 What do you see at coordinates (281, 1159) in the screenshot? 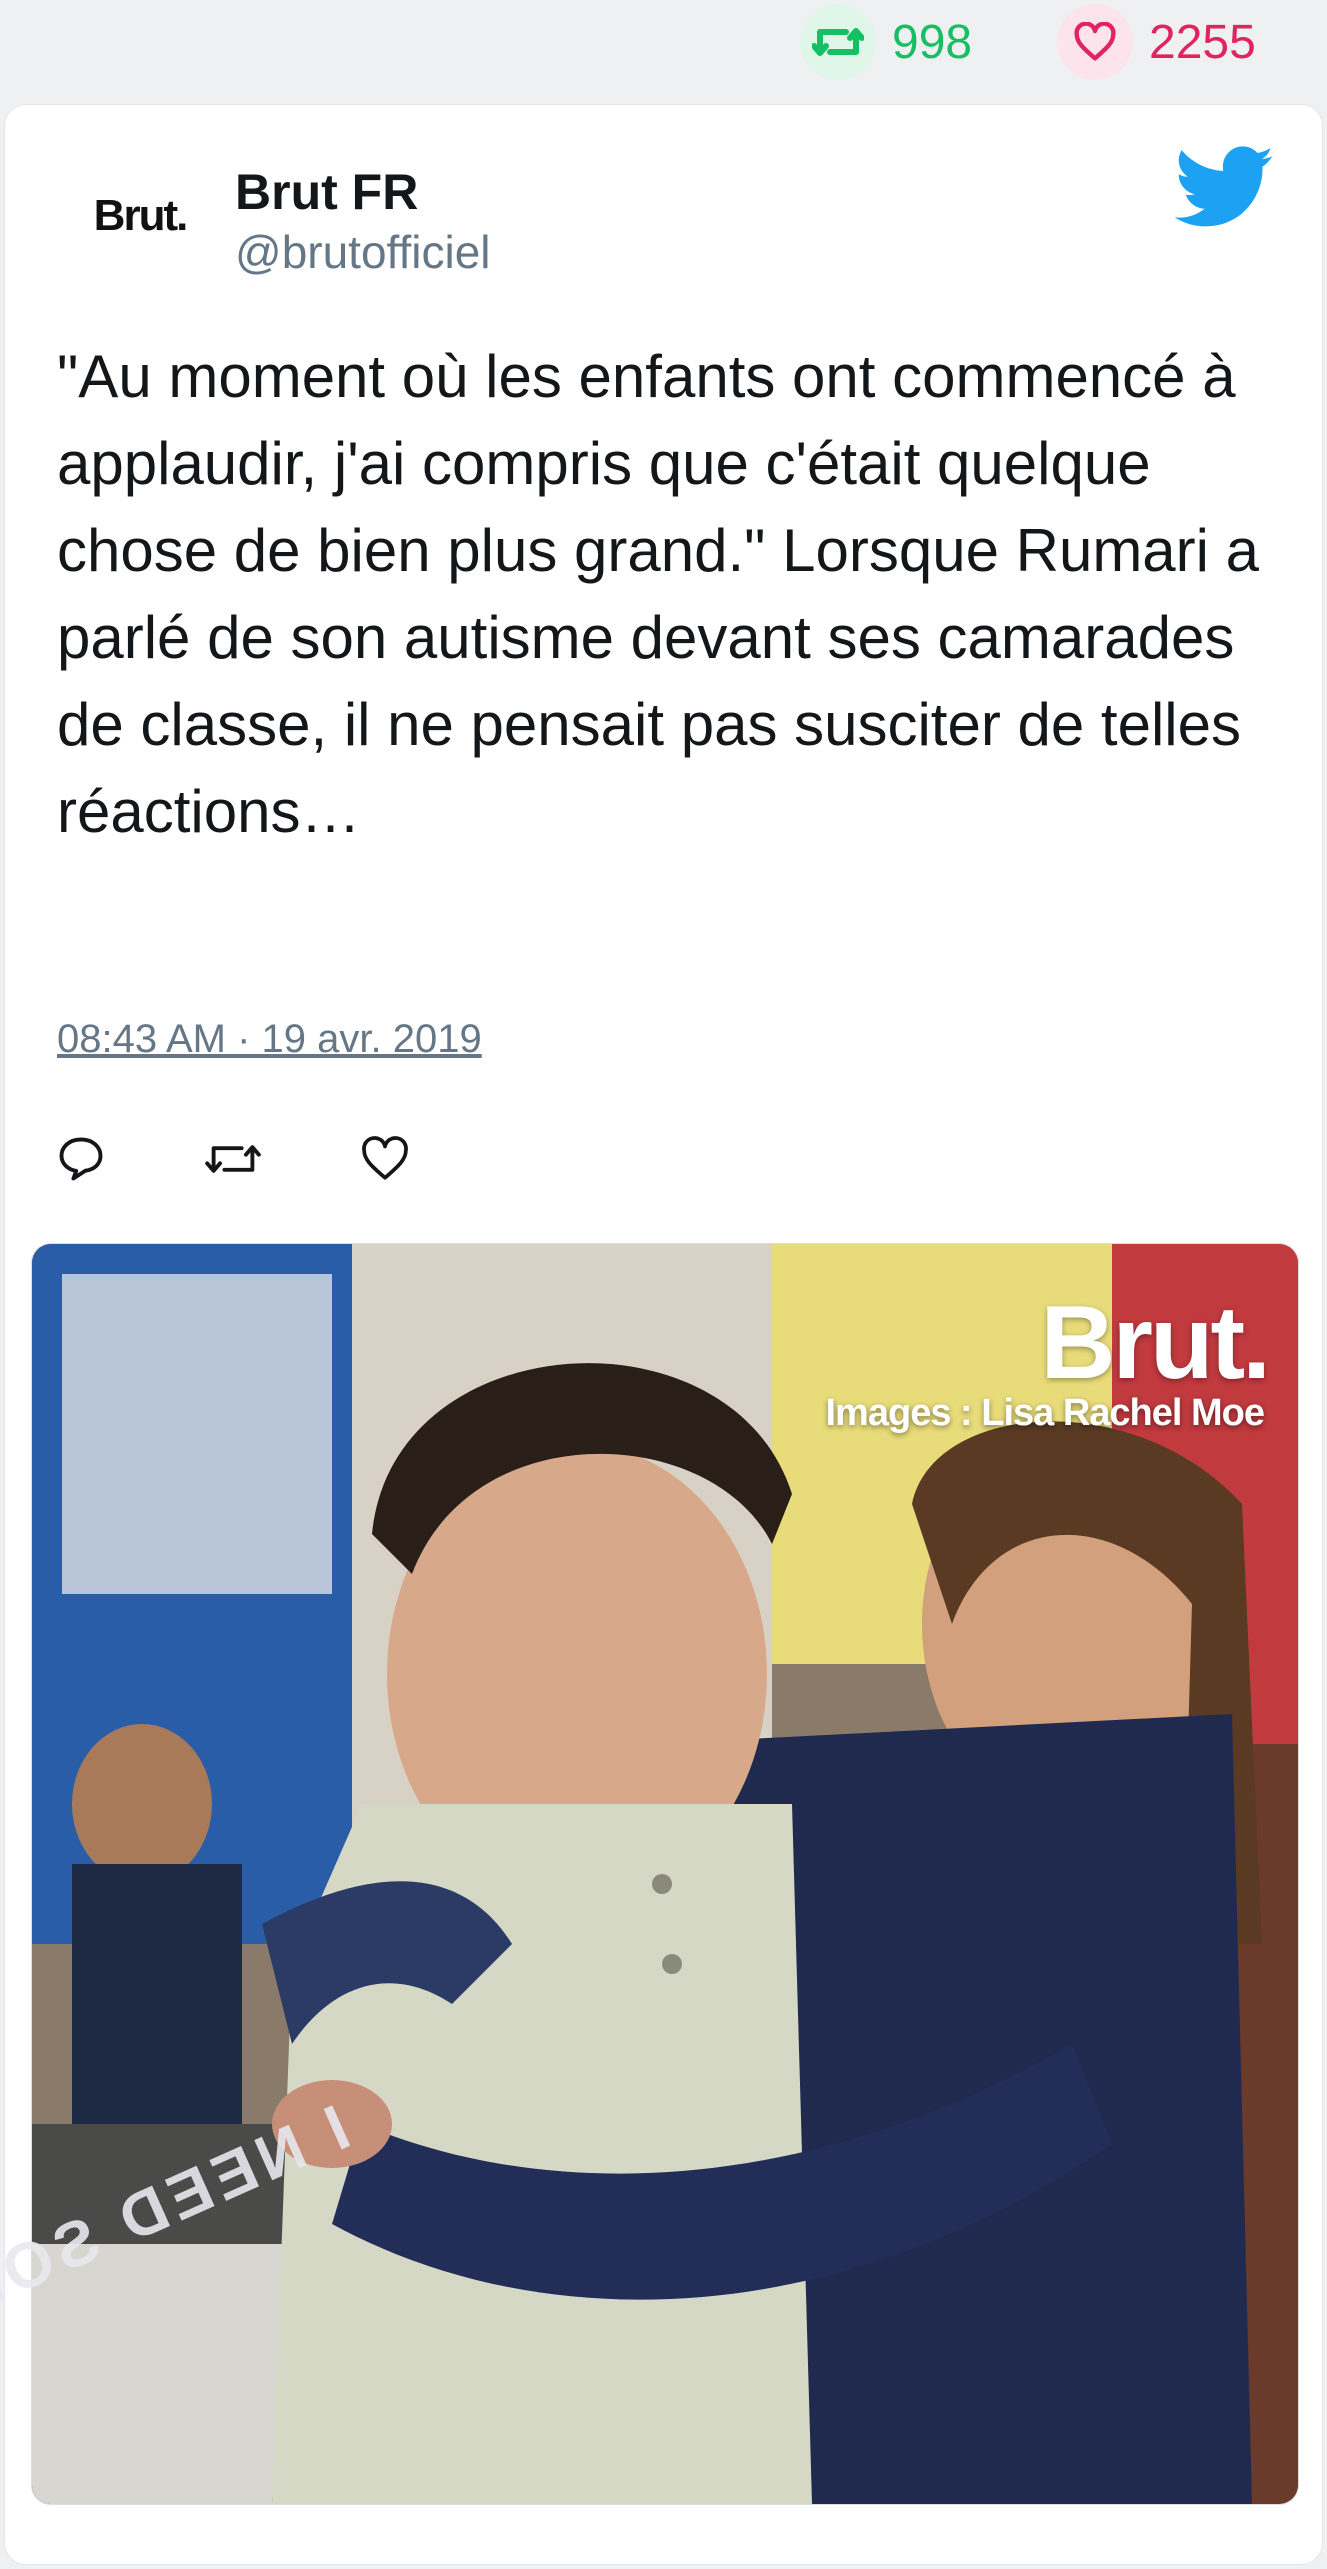
I see `tweet-actions` at bounding box center [281, 1159].